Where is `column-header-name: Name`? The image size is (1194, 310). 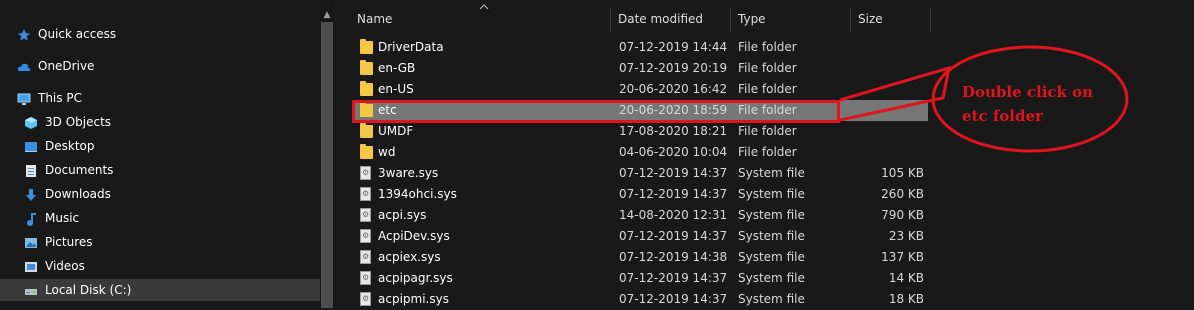
column-header-name: Name is located at coordinates (374, 19).